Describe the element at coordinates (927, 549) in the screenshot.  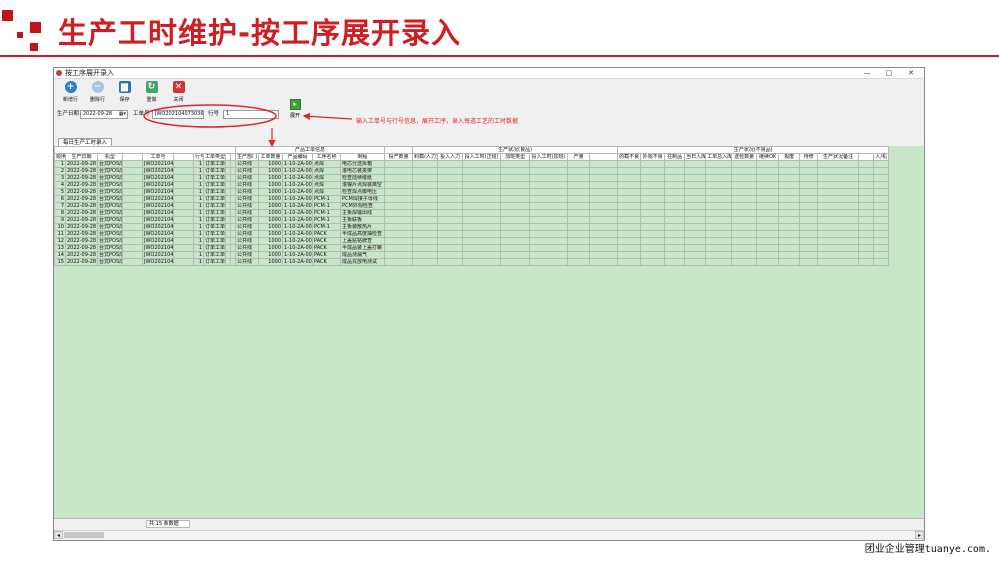
I see `watermark: 团业企业管理tuanye.com.` at that location.